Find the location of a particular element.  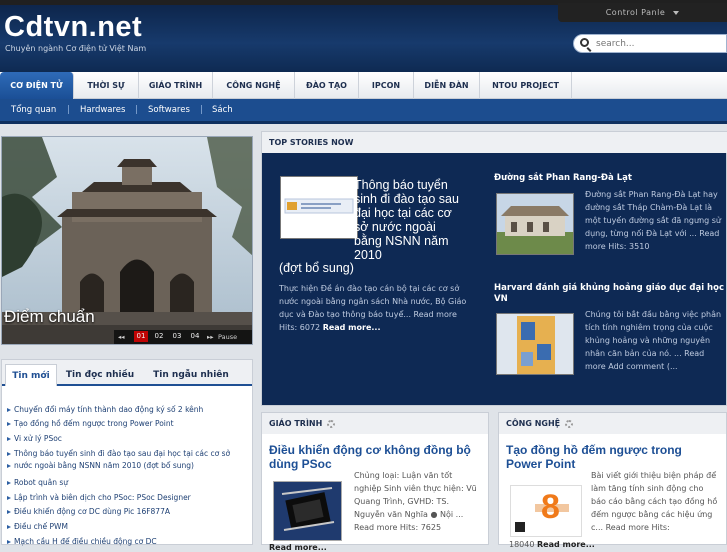

subnav-softwares: Softwares is located at coordinates (169, 110).